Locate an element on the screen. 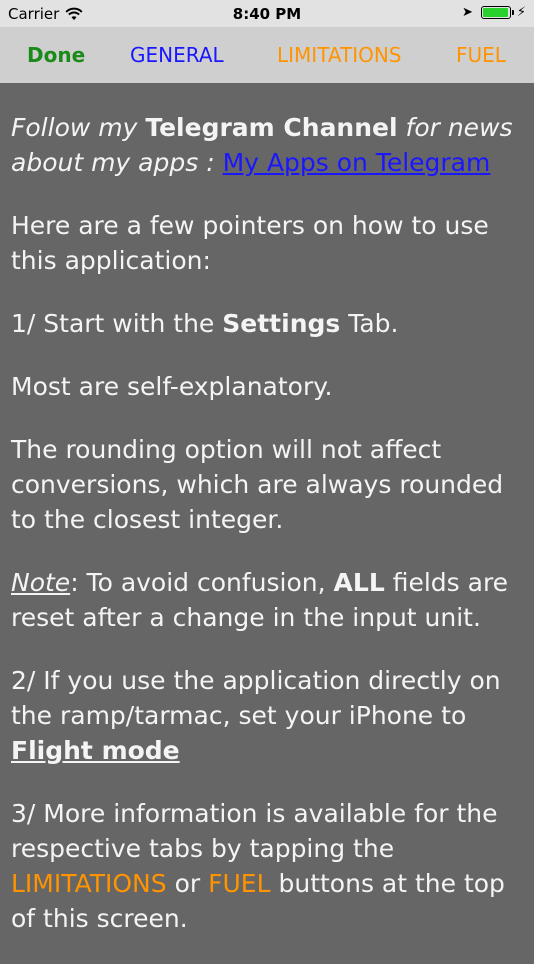 The width and height of the screenshot is (534, 964). or-text: or is located at coordinates (187, 883).